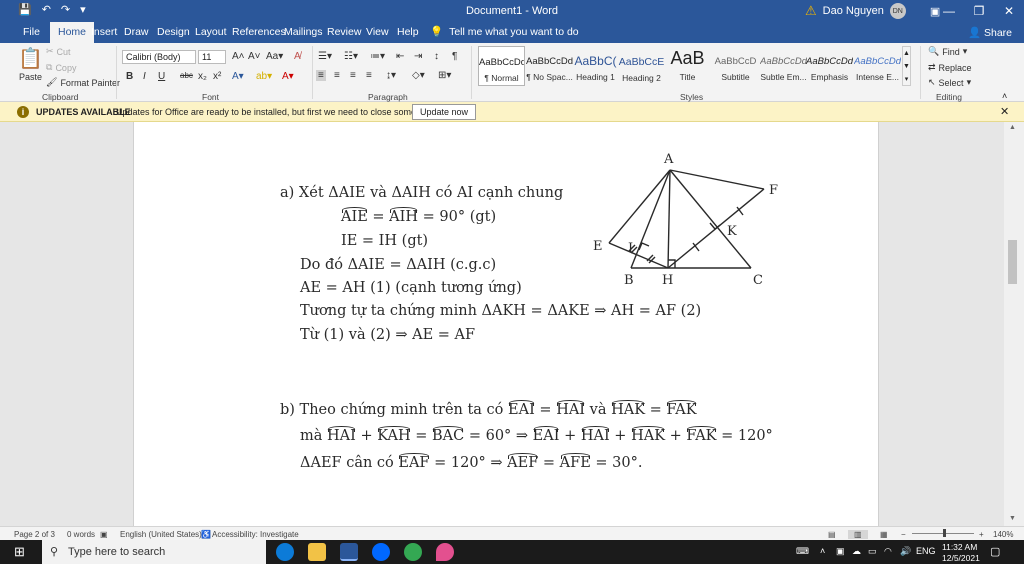 The image size is (1024, 564). I want to click on style-emphasis: AaBbCcDd Emphasis, so click(829, 66).